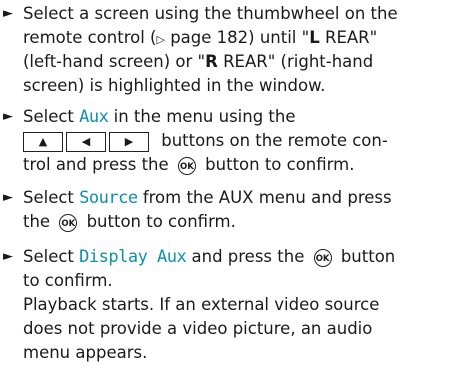 Image resolution: width=463 pixels, height=379 pixels. I want to click on text-line: trol and press the OK button to confirm., so click(242, 165).